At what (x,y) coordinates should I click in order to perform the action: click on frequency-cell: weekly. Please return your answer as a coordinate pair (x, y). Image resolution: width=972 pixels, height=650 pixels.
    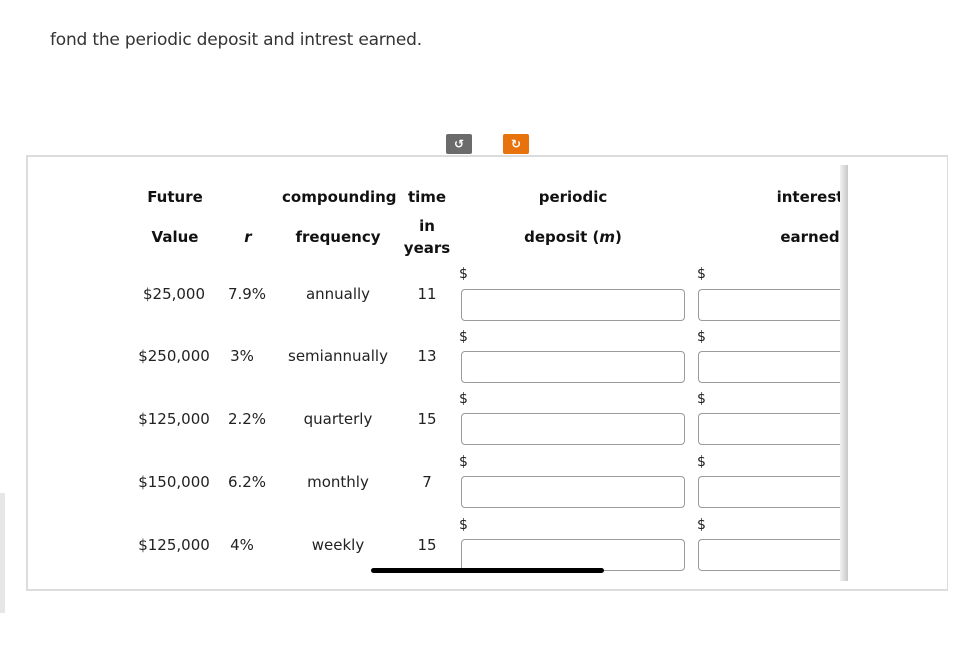
    Looking at the image, I should click on (338, 545).